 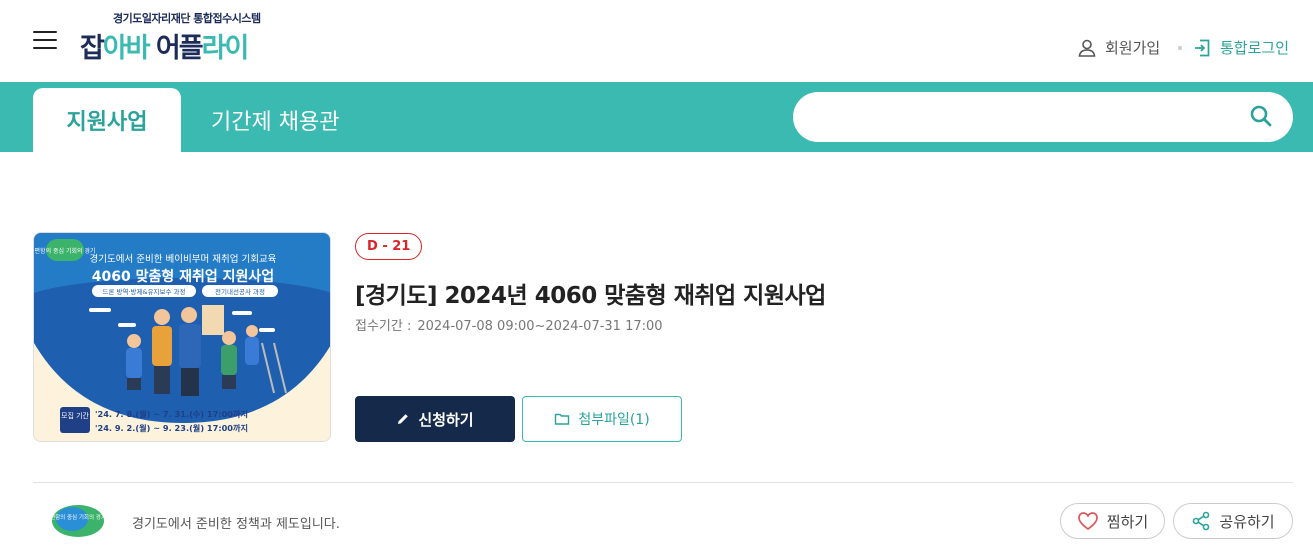 I want to click on poster-period-2: '24. 9. 2.(월) ~ 9. 23.(월) 17:00까지, so click(x=171, y=428).